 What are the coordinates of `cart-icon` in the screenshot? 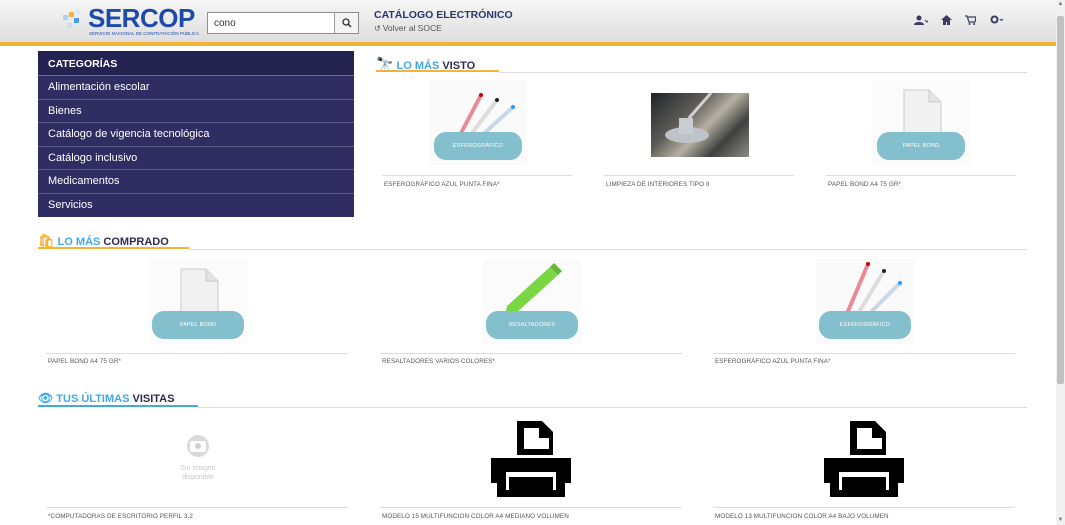 It's located at (970, 19).